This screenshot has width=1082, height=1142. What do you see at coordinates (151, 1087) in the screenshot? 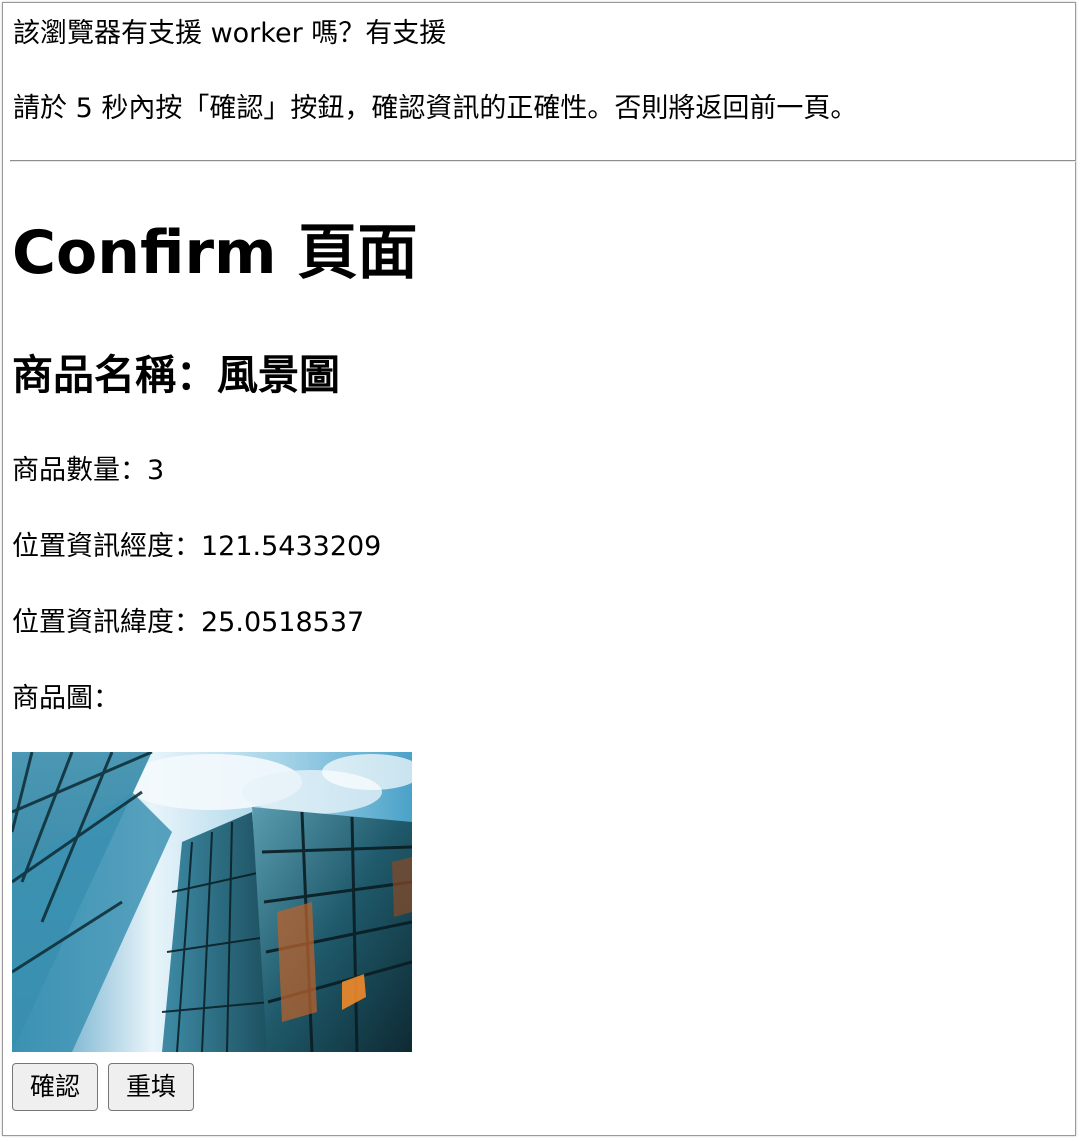
I see `reset-button: 重填` at bounding box center [151, 1087].